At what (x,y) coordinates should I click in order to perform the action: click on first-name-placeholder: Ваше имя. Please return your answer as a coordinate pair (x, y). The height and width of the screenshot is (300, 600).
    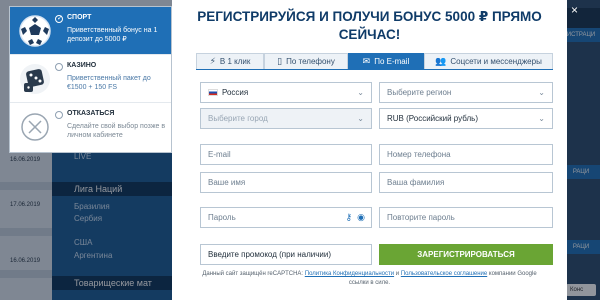
    Looking at the image, I should click on (227, 182).